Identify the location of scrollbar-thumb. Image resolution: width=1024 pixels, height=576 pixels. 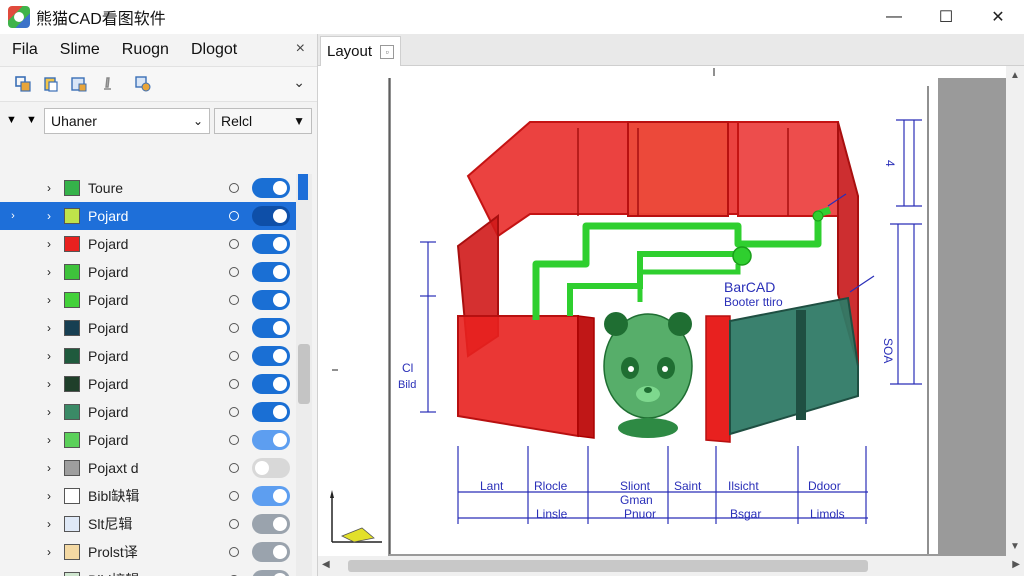
(304, 374).